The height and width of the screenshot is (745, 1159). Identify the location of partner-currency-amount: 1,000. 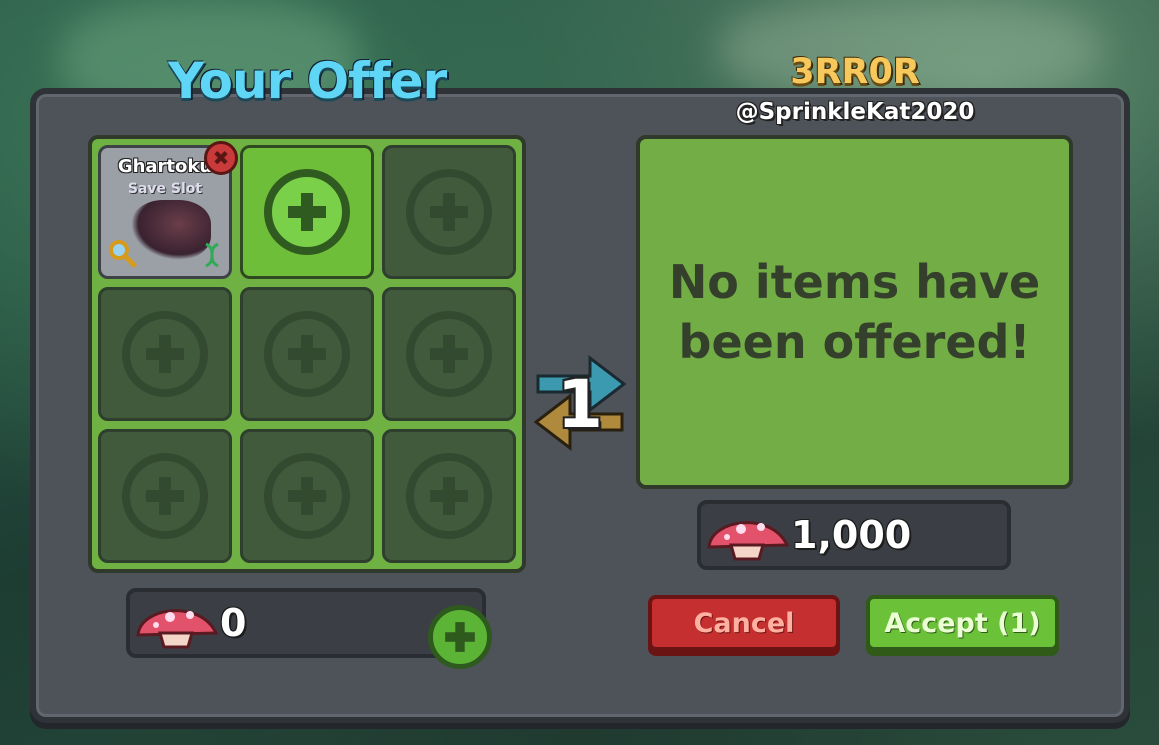
(851, 535).